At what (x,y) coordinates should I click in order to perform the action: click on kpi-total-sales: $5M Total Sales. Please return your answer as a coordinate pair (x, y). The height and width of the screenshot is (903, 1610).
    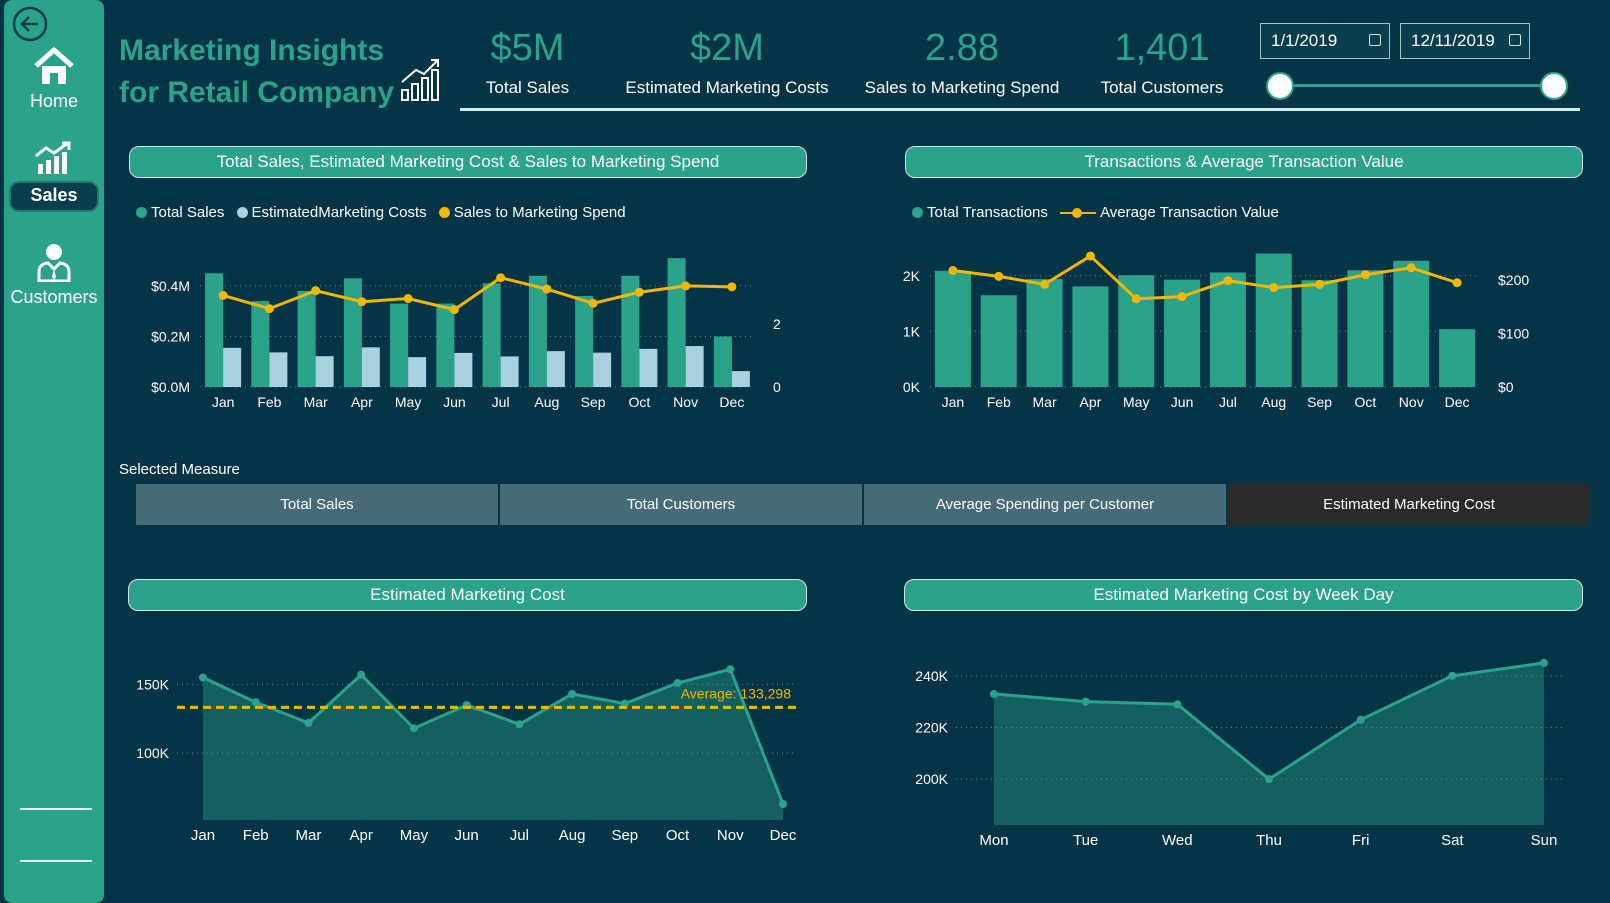
    Looking at the image, I should click on (527, 62).